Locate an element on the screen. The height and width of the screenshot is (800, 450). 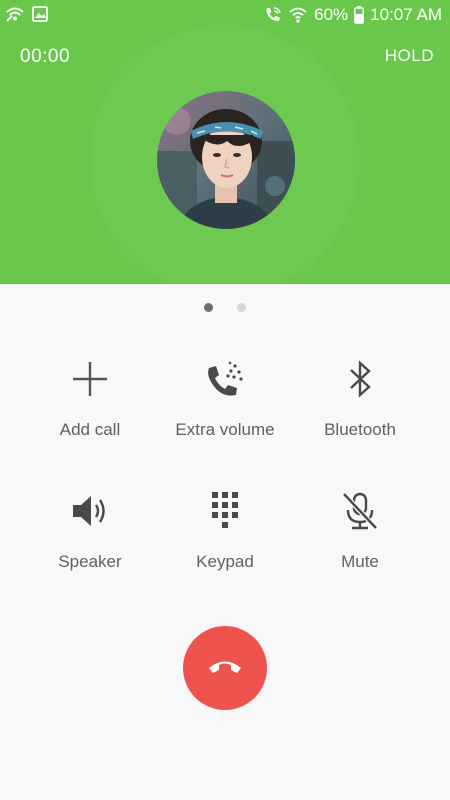
bluetooth-button: Bluetooth is located at coordinates (360, 398).